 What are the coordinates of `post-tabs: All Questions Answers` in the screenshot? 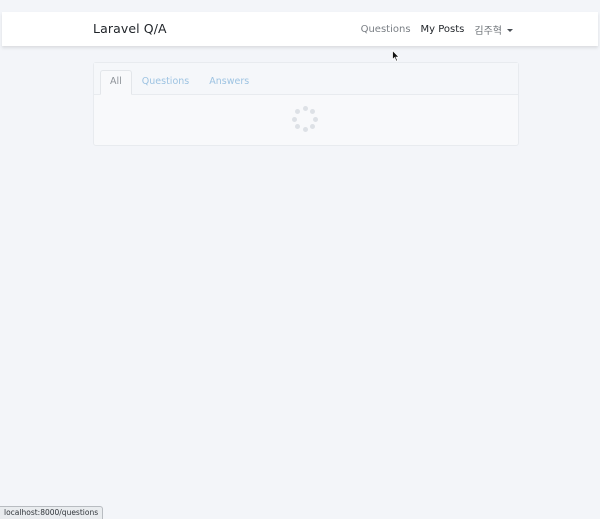 It's located at (179, 82).